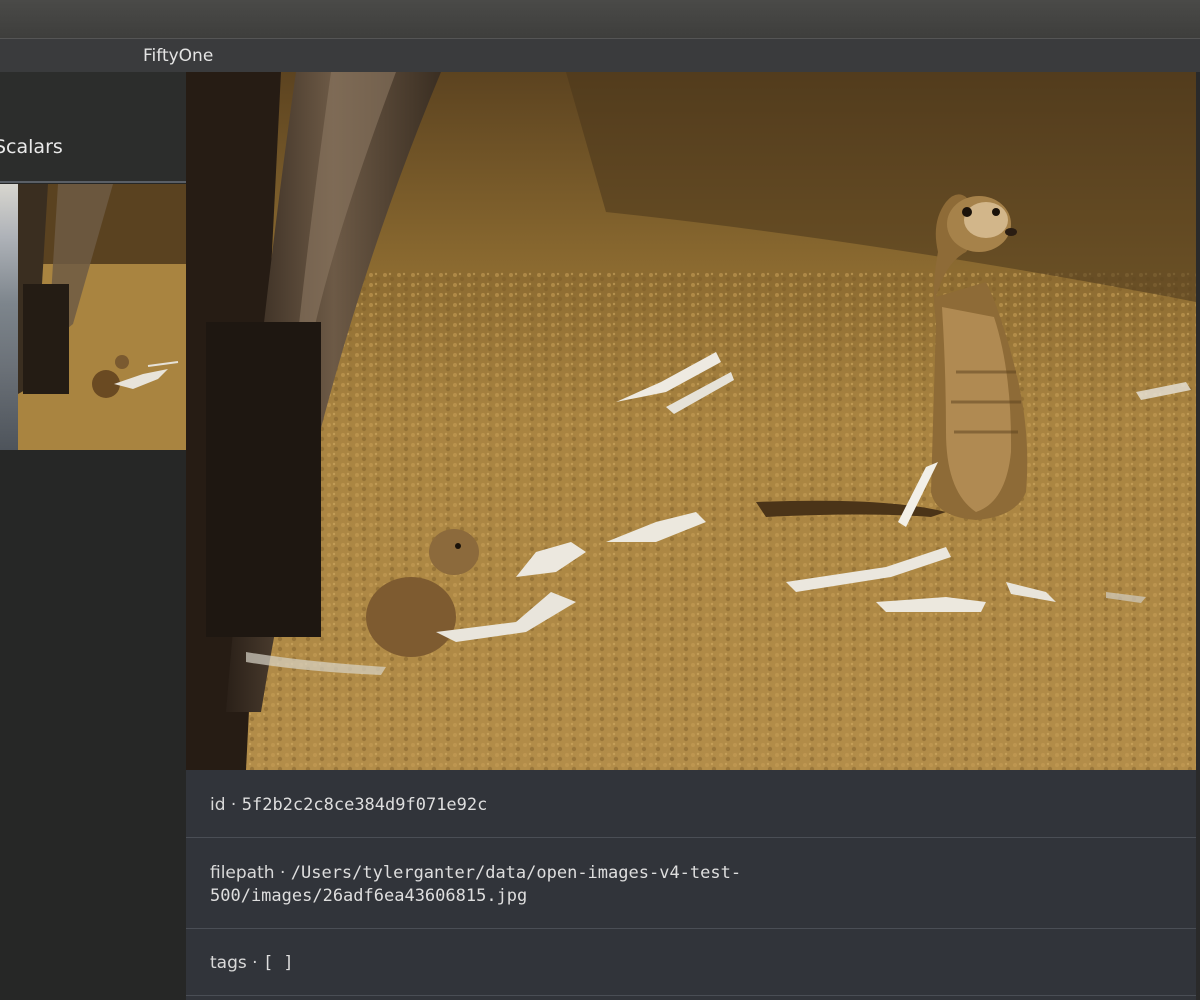 This screenshot has height=1000, width=1200. Describe the element at coordinates (236, 963) in the screenshot. I see `field-key-tags: tags ·` at that location.